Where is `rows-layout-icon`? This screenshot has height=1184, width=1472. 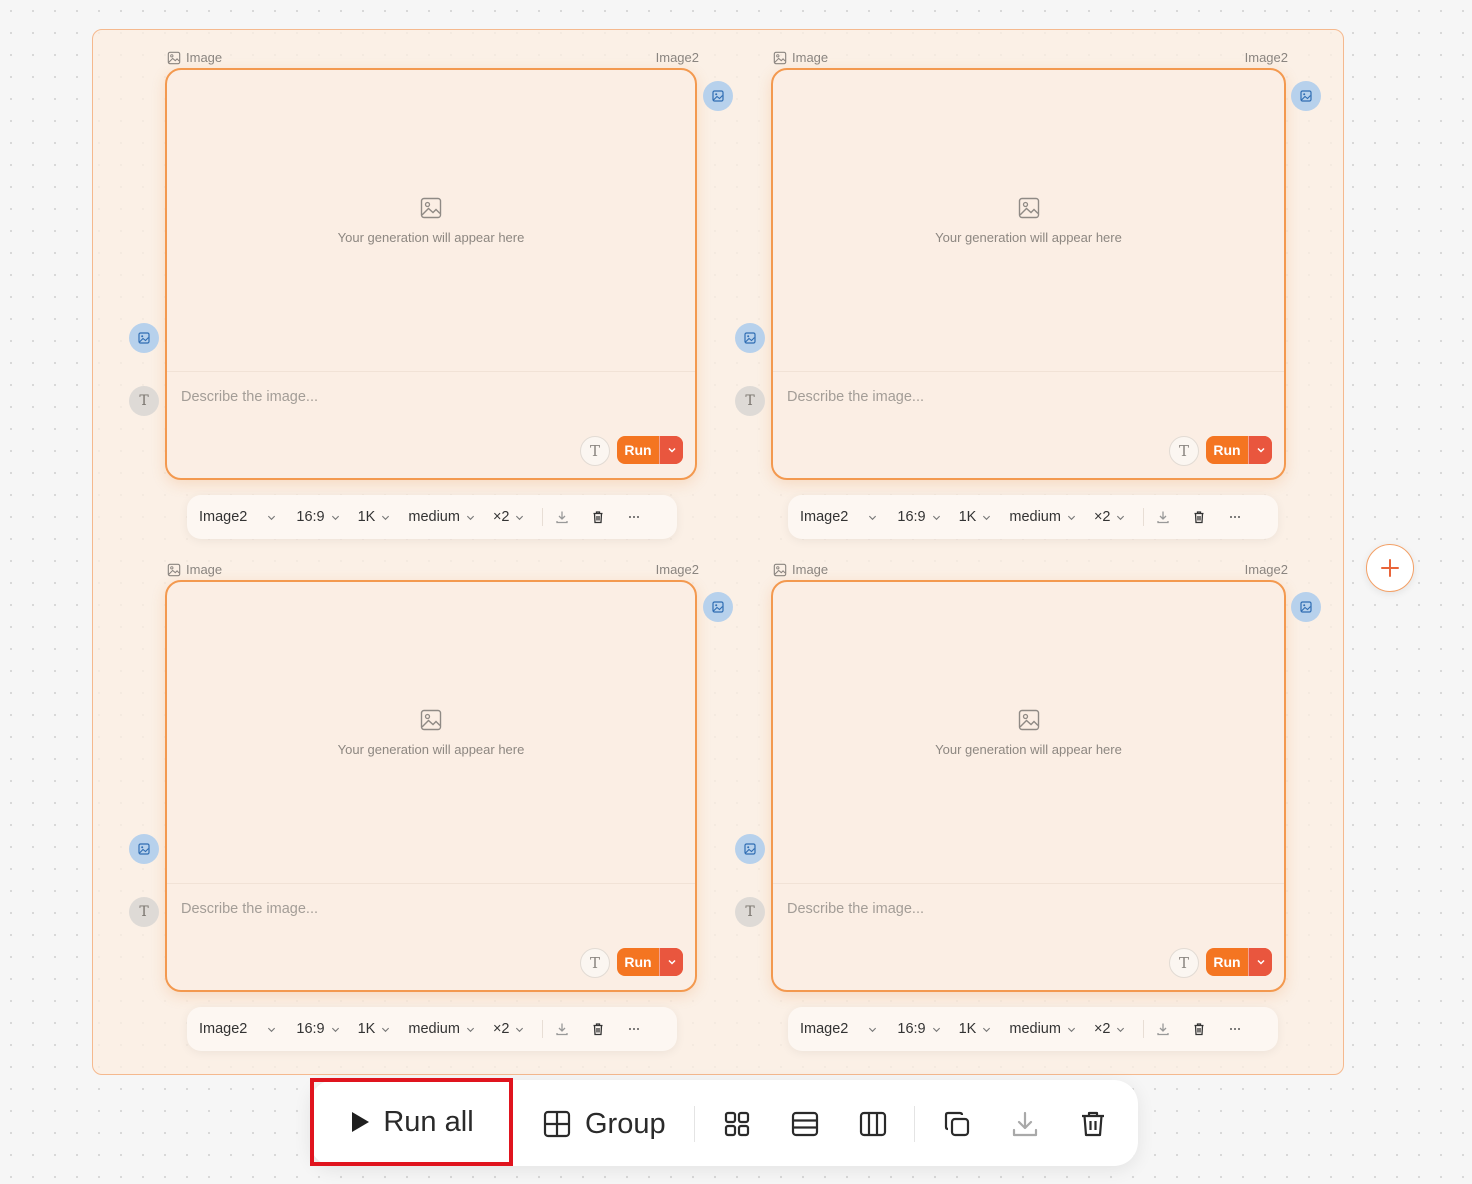
rows-layout-icon is located at coordinates (805, 1124).